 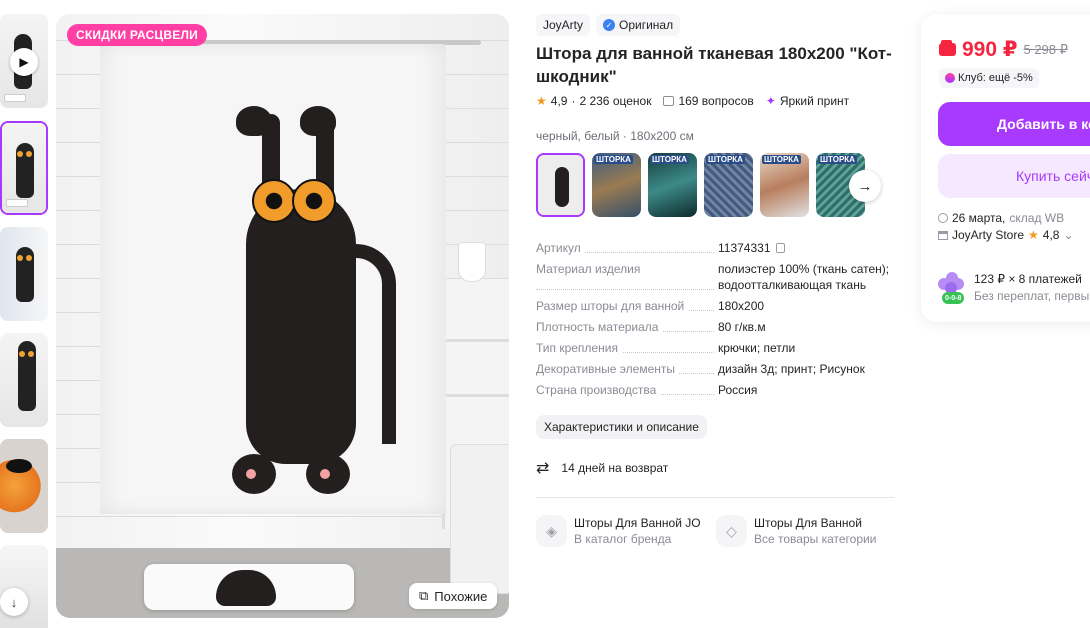 I want to click on original-label: Оригинал, so click(x=646, y=25).